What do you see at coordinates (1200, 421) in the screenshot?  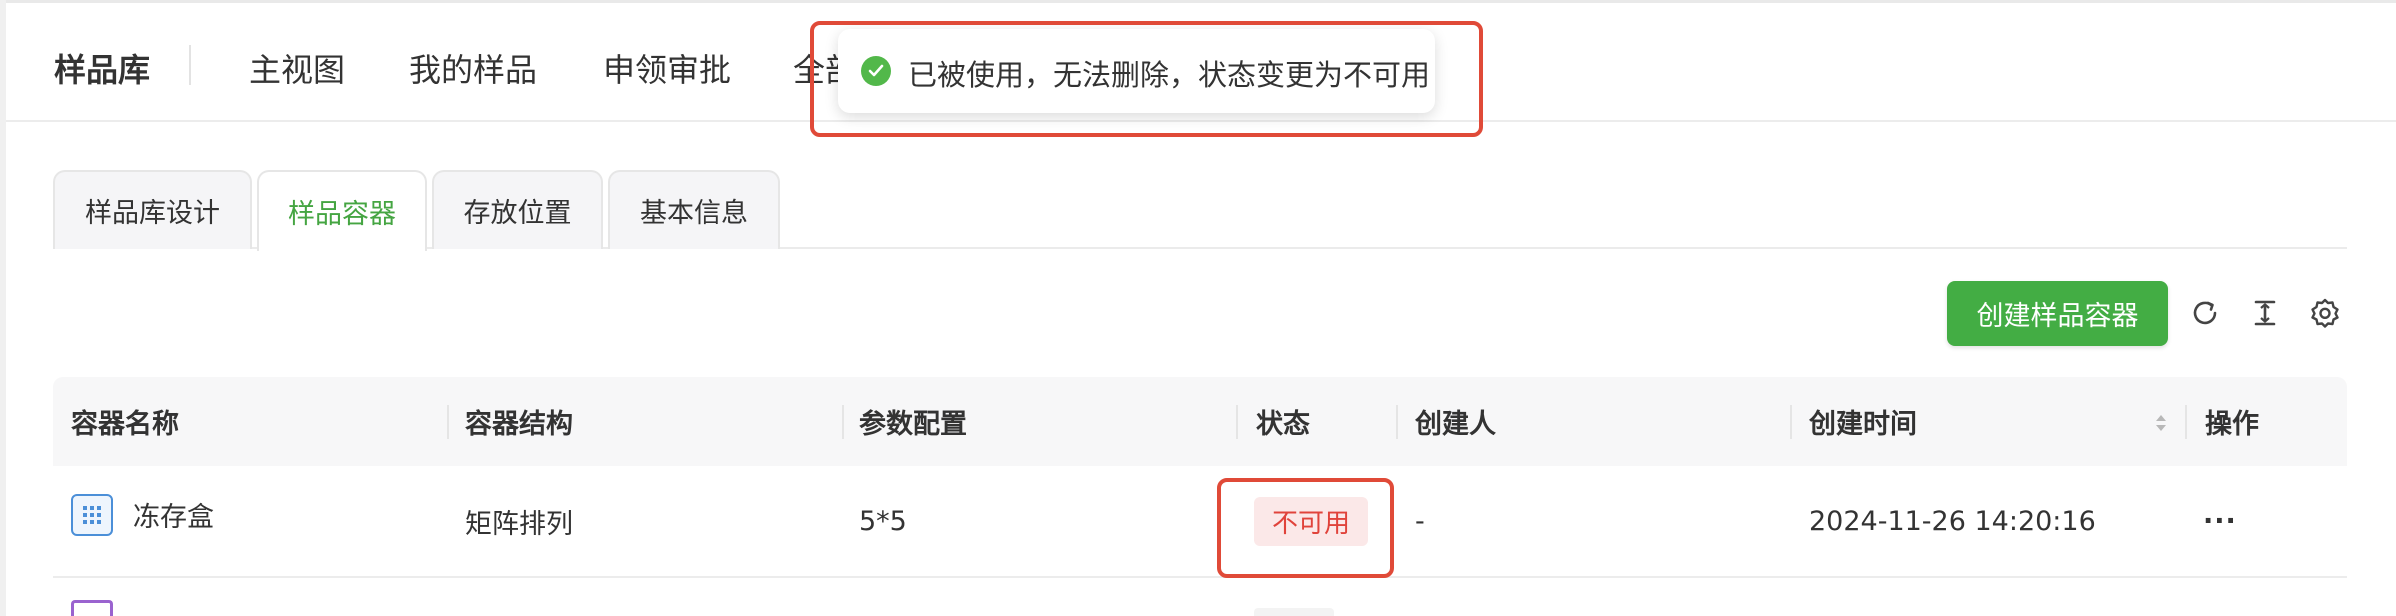 I see `table-header: 容器名称 容器结构 参数配置 状态 创建人 创建时间 操作` at bounding box center [1200, 421].